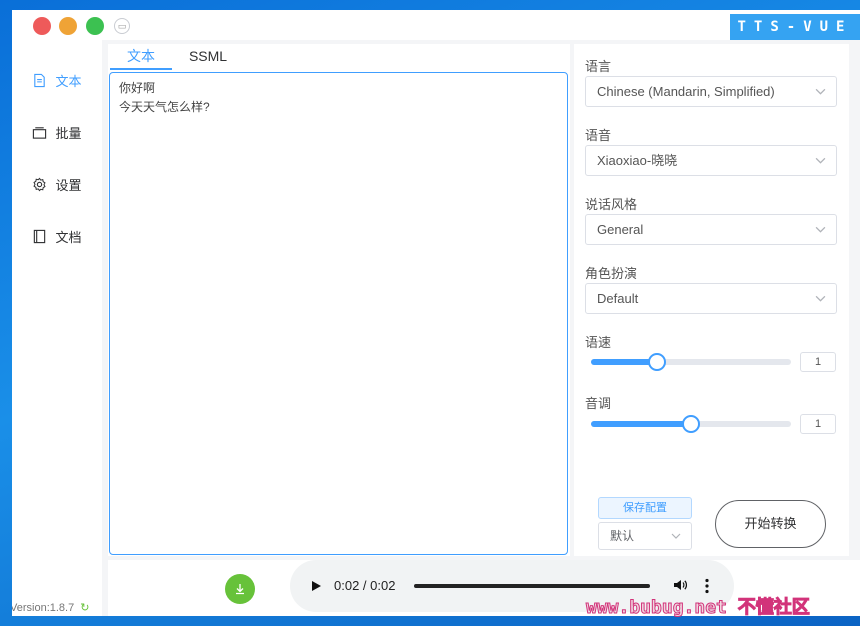 The width and height of the screenshot is (860, 626). I want to click on pitch-slider-fill, so click(641, 424).